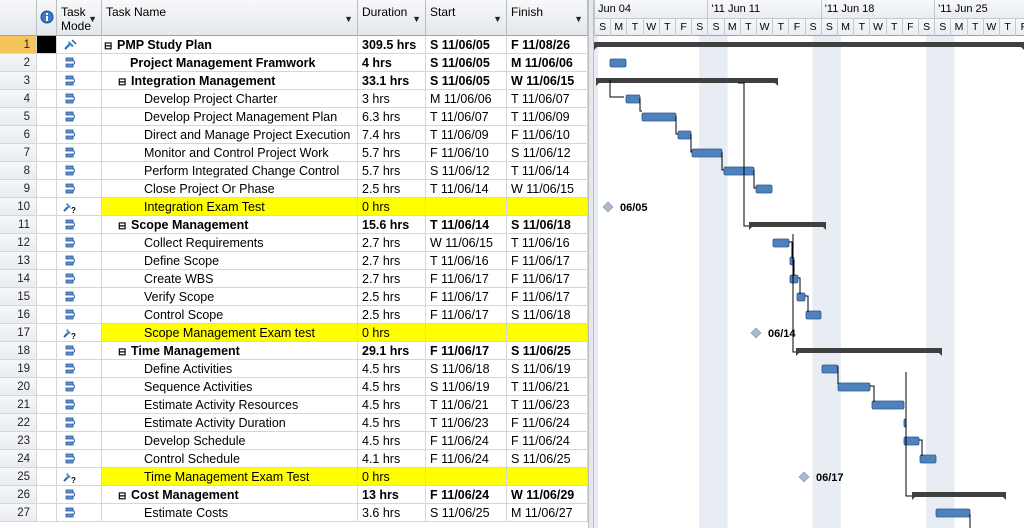 The height and width of the screenshot is (528, 1024). What do you see at coordinates (392, 171) in the screenshot?
I see `duration-cell: 5.7 hrs` at bounding box center [392, 171].